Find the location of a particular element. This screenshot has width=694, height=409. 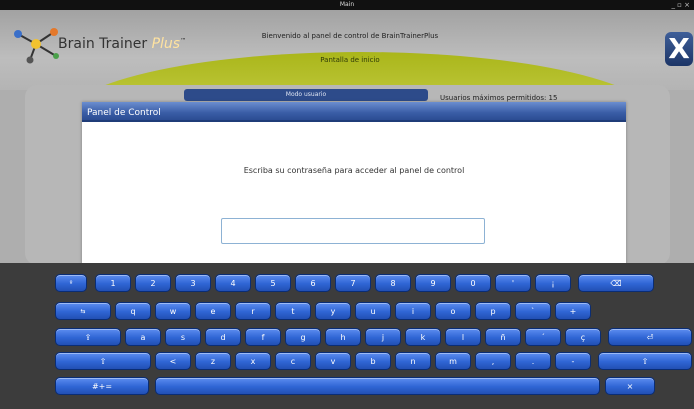

key-c: c is located at coordinates (293, 361).